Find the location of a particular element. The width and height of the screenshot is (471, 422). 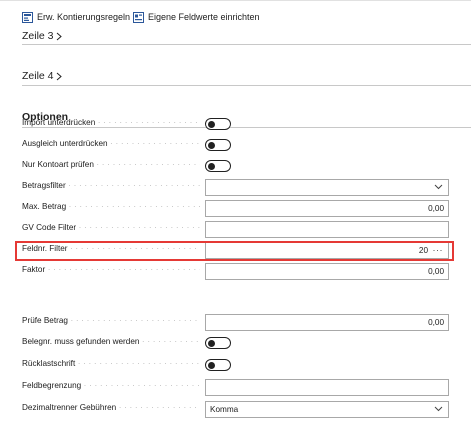

return-debit-label: Rücklastschrift is located at coordinates (111, 363).